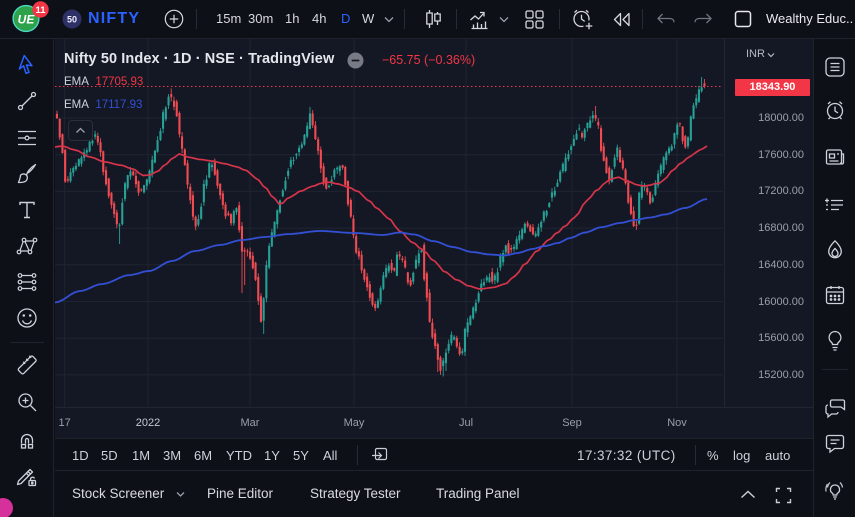 This screenshot has height=517, width=855. Describe the element at coordinates (72, 20) in the screenshot. I see `svg-text: 50` at that location.